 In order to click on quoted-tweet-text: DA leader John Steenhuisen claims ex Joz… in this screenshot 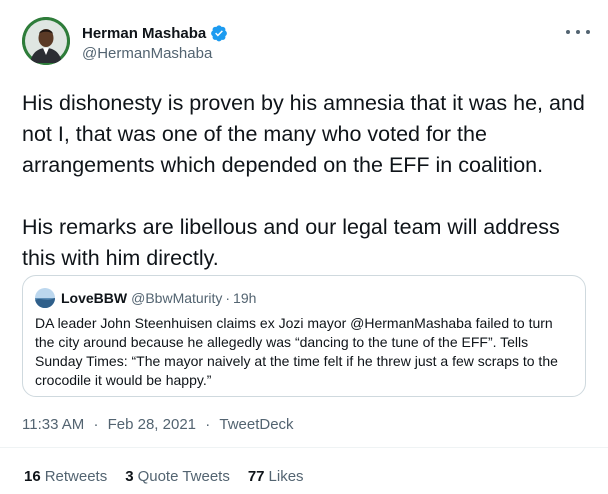, I will do `click(296, 351)`.